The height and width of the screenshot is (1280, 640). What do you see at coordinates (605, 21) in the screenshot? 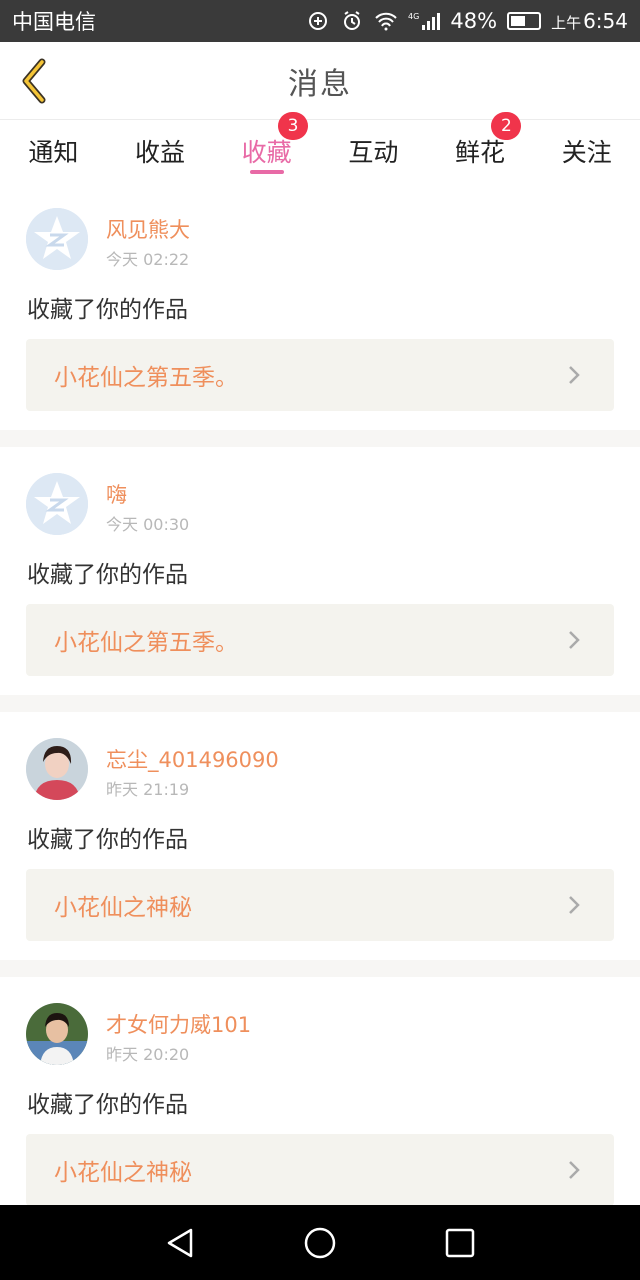
I see `clock-time: 6:54` at bounding box center [605, 21].